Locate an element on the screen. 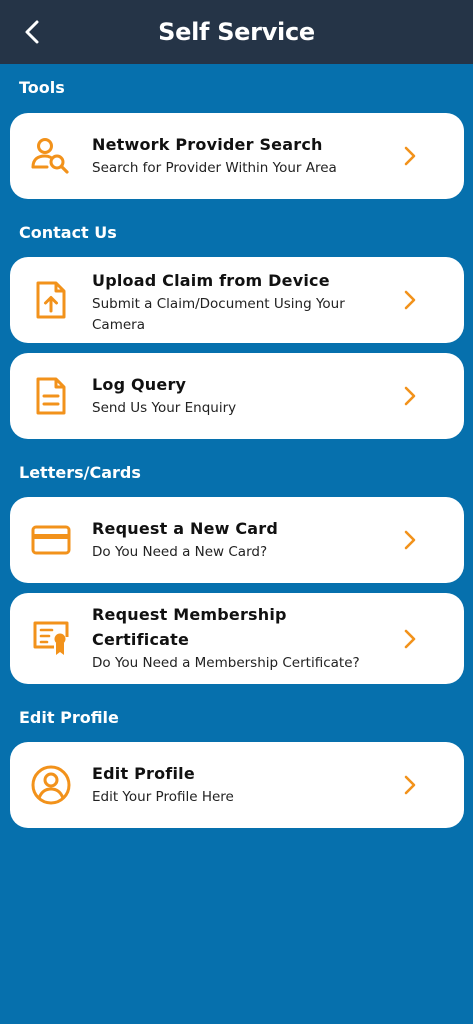  page-title: Self Service is located at coordinates (236, 32).